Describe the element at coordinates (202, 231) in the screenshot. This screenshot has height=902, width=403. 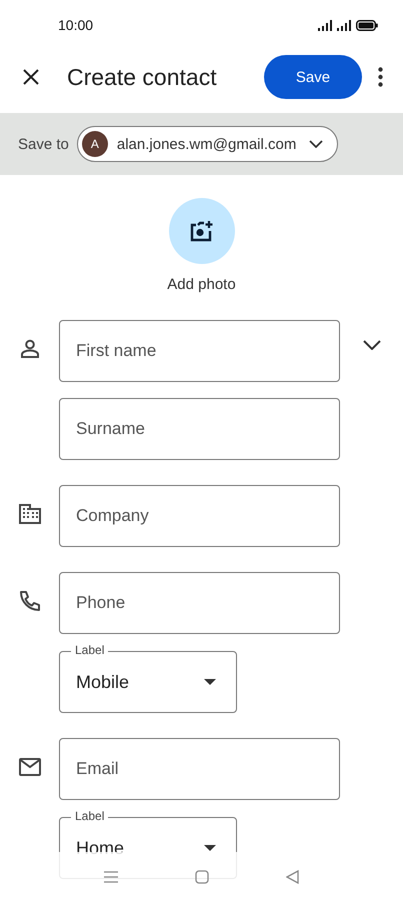
I see `camera-plus-icon` at that location.